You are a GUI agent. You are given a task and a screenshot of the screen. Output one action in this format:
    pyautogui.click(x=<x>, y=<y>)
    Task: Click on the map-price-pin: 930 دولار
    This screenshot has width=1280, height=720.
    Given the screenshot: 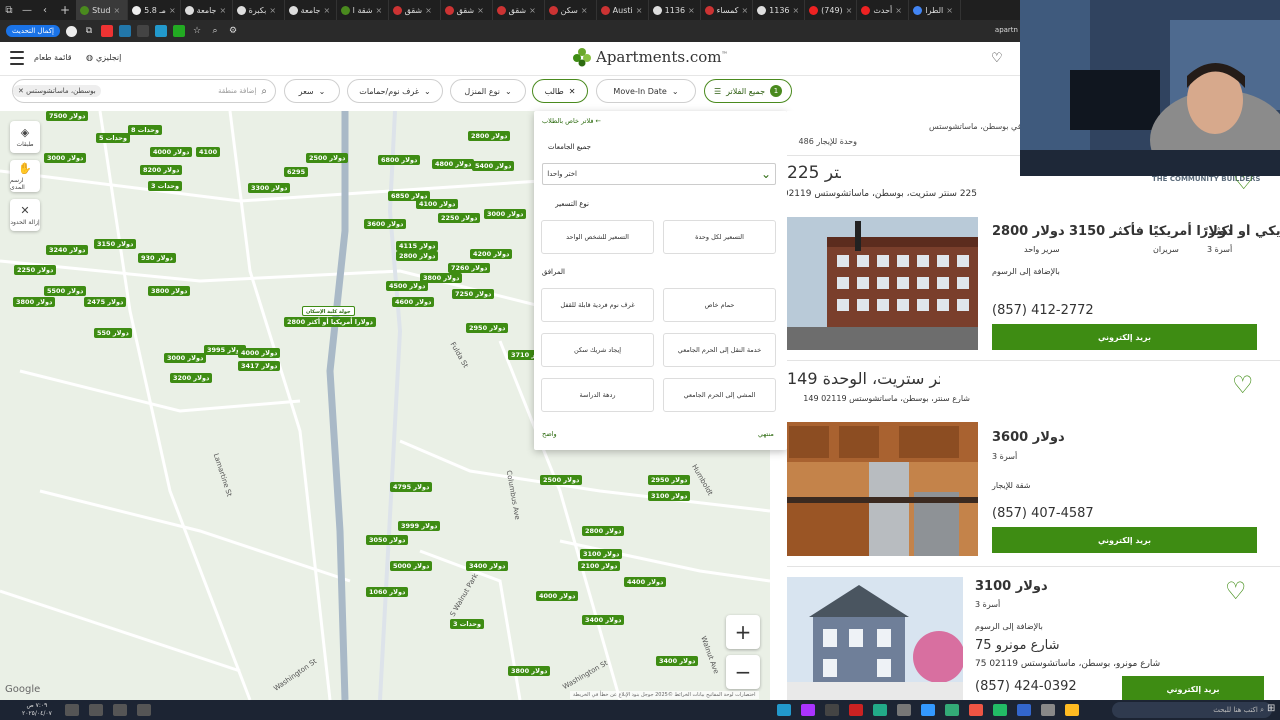 What is the action you would take?
    pyautogui.click(x=157, y=258)
    